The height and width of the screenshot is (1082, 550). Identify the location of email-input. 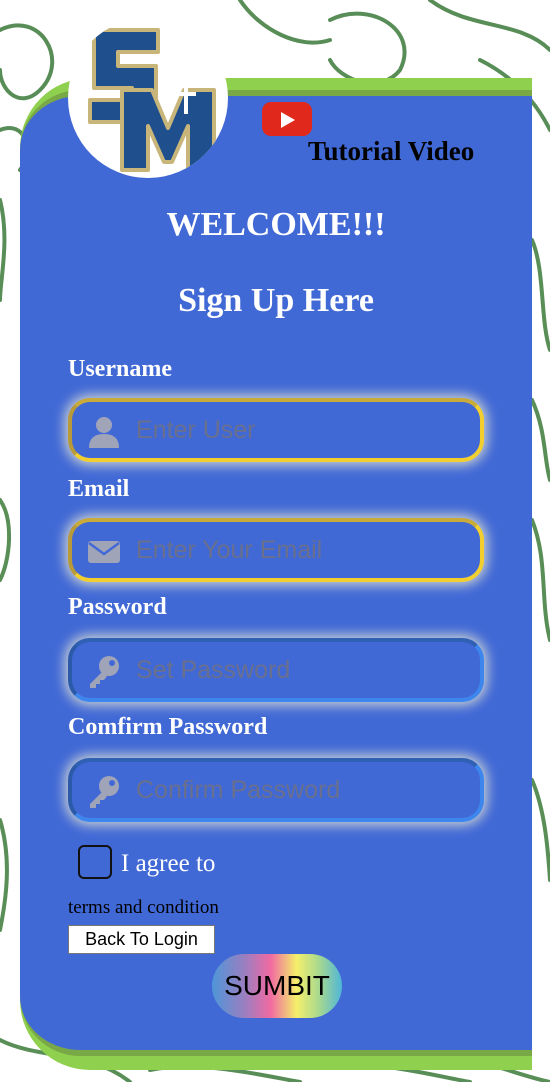
(301, 550).